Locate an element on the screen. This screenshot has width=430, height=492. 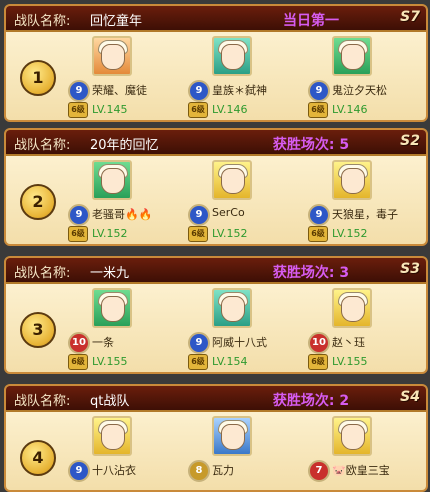
season-badge: S4 is located at coordinates (410, 397).